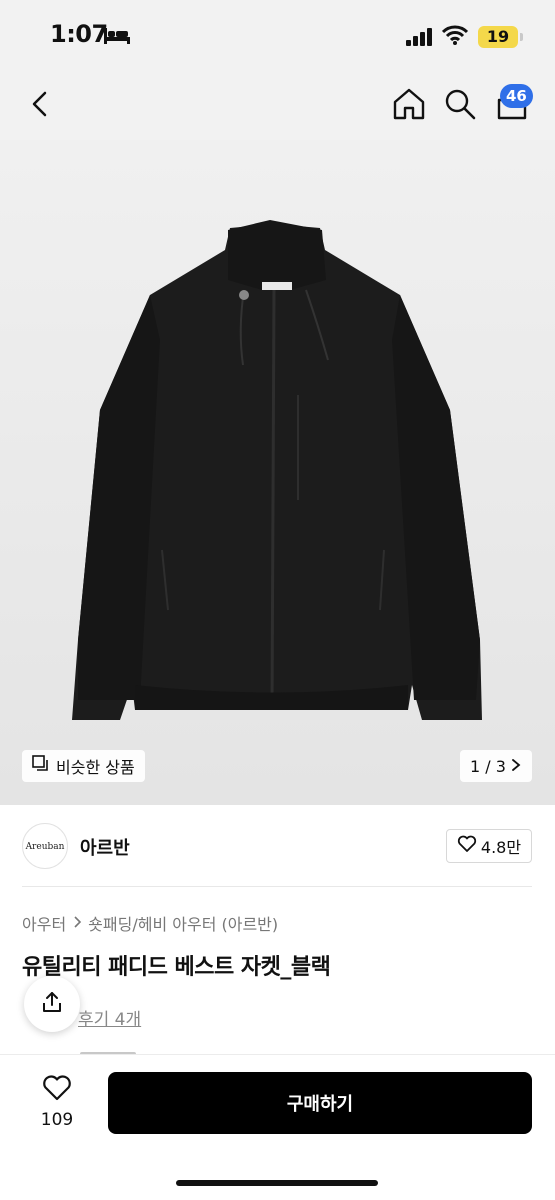 The height and width of the screenshot is (1200, 555). Describe the element at coordinates (79, 34) in the screenshot. I see `status-time: 1:07` at that location.